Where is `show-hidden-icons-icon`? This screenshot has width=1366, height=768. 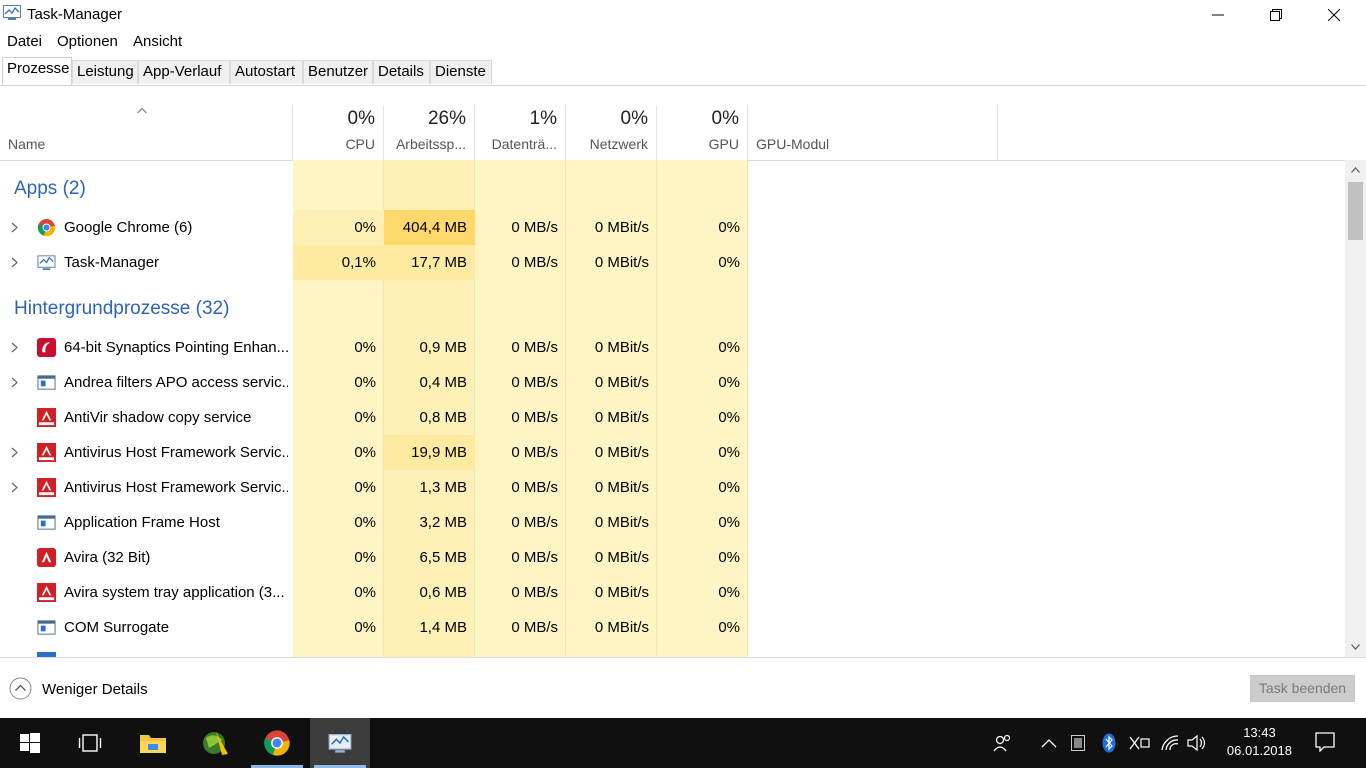
show-hidden-icons-icon is located at coordinates (1049, 743).